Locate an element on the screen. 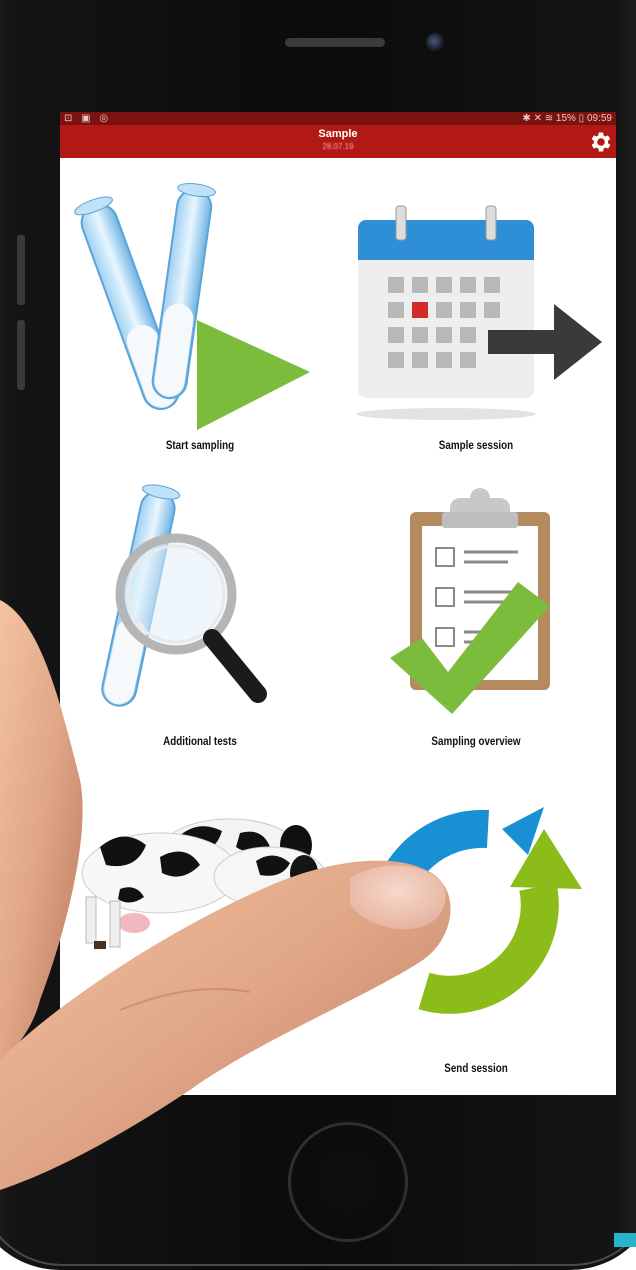 The width and height of the screenshot is (636, 1270). send-session-tile: Send session is located at coordinates (477, 927).